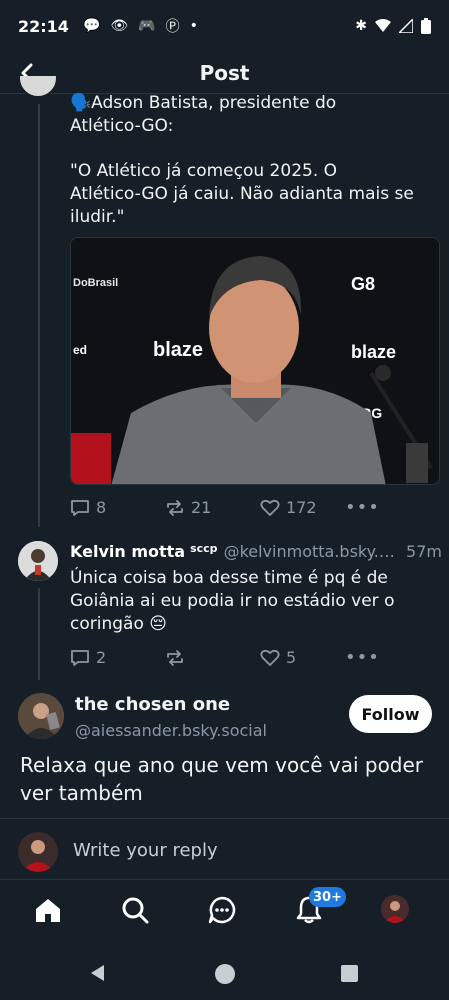  What do you see at coordinates (171, 730) in the screenshot?
I see `main-post-author-handle: @aiessander.bsky.social` at bounding box center [171, 730].